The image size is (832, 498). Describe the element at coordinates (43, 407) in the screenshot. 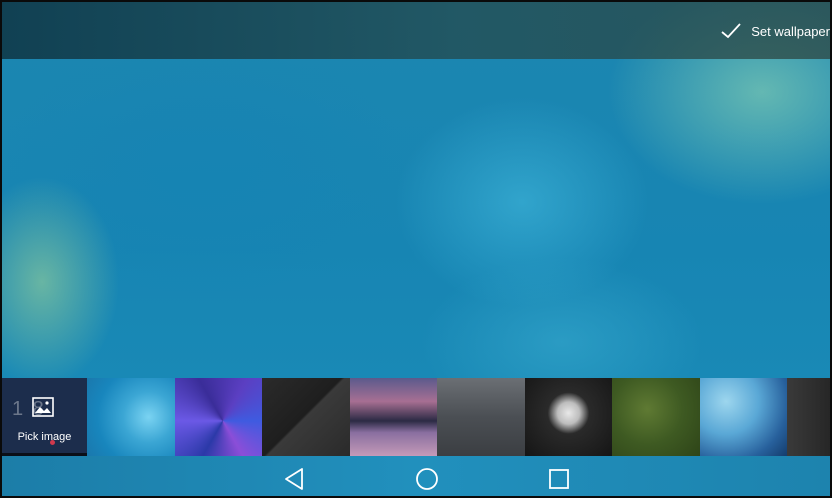

I see `image-icon` at that location.